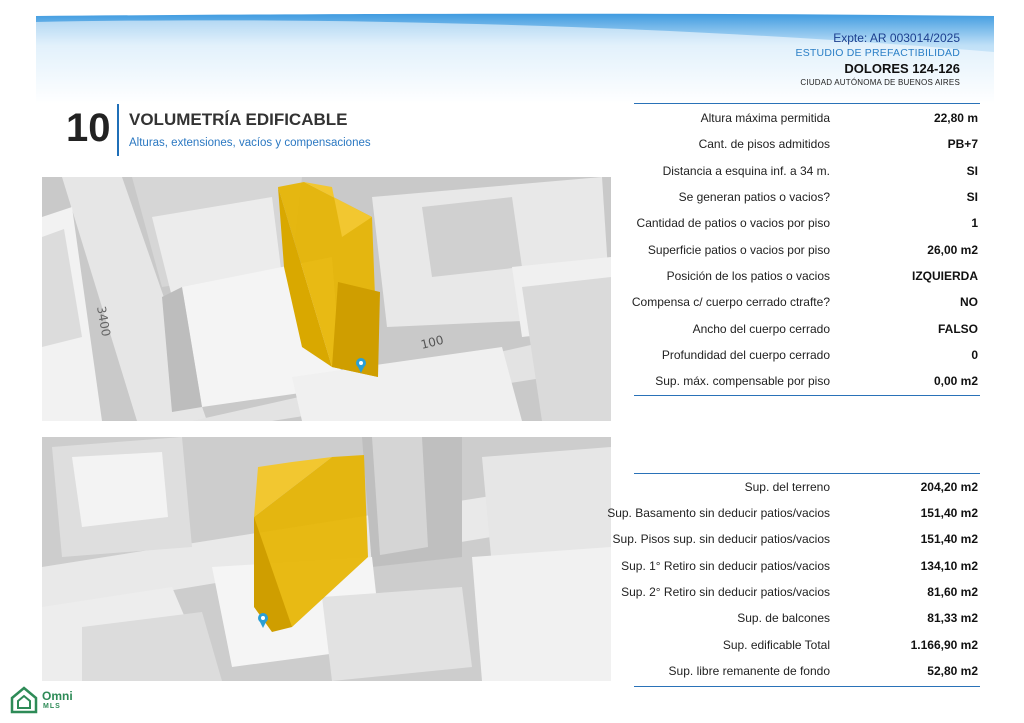 Image resolution: width=1024 pixels, height=723 pixels. What do you see at coordinates (733, 223) in the screenshot?
I see `row-label: Cantidad de patios o vacios por piso` at bounding box center [733, 223].